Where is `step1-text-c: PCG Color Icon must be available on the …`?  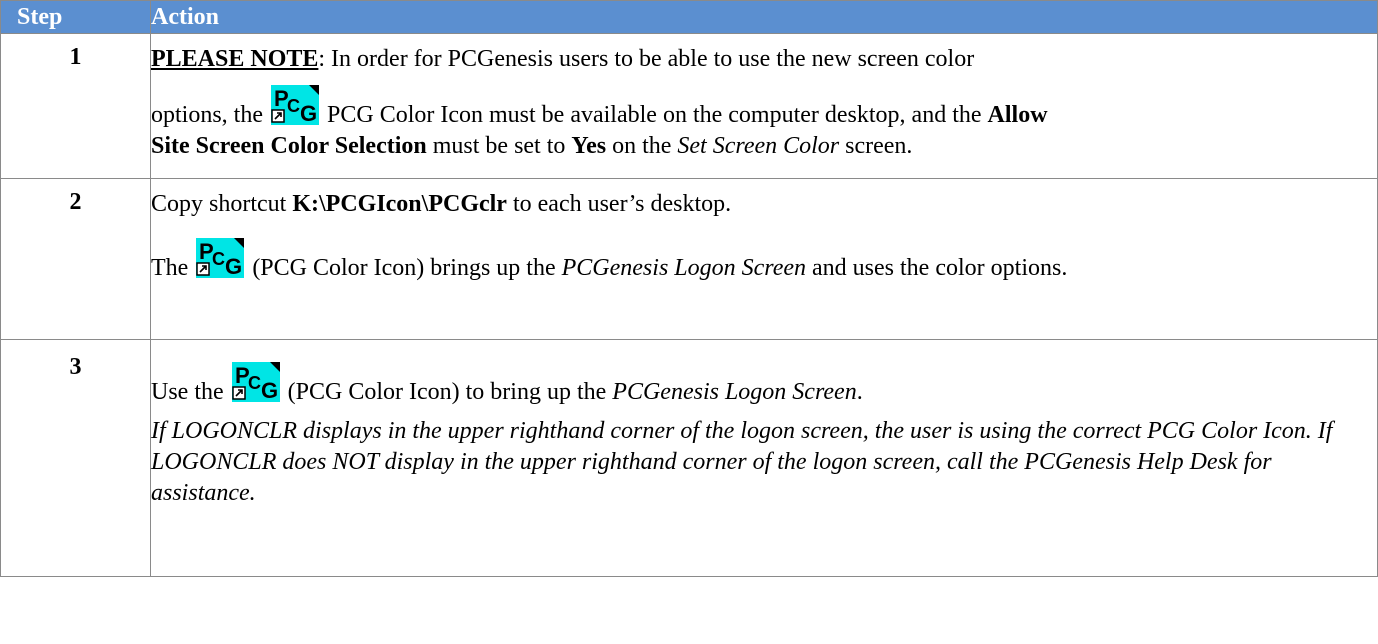
step1-text-c: PCG Color Icon must be available on the … is located at coordinates (654, 115).